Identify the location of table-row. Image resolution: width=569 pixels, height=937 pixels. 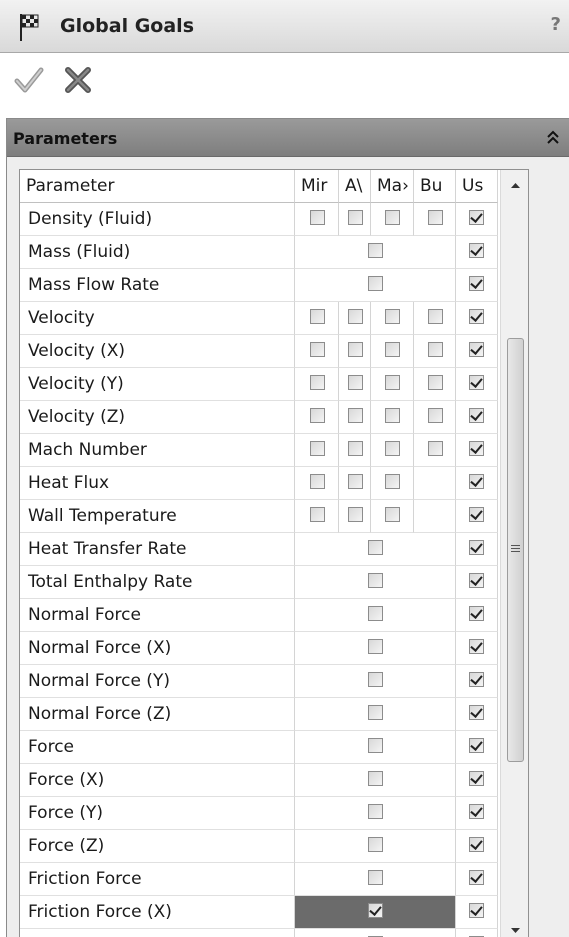
(274, 933).